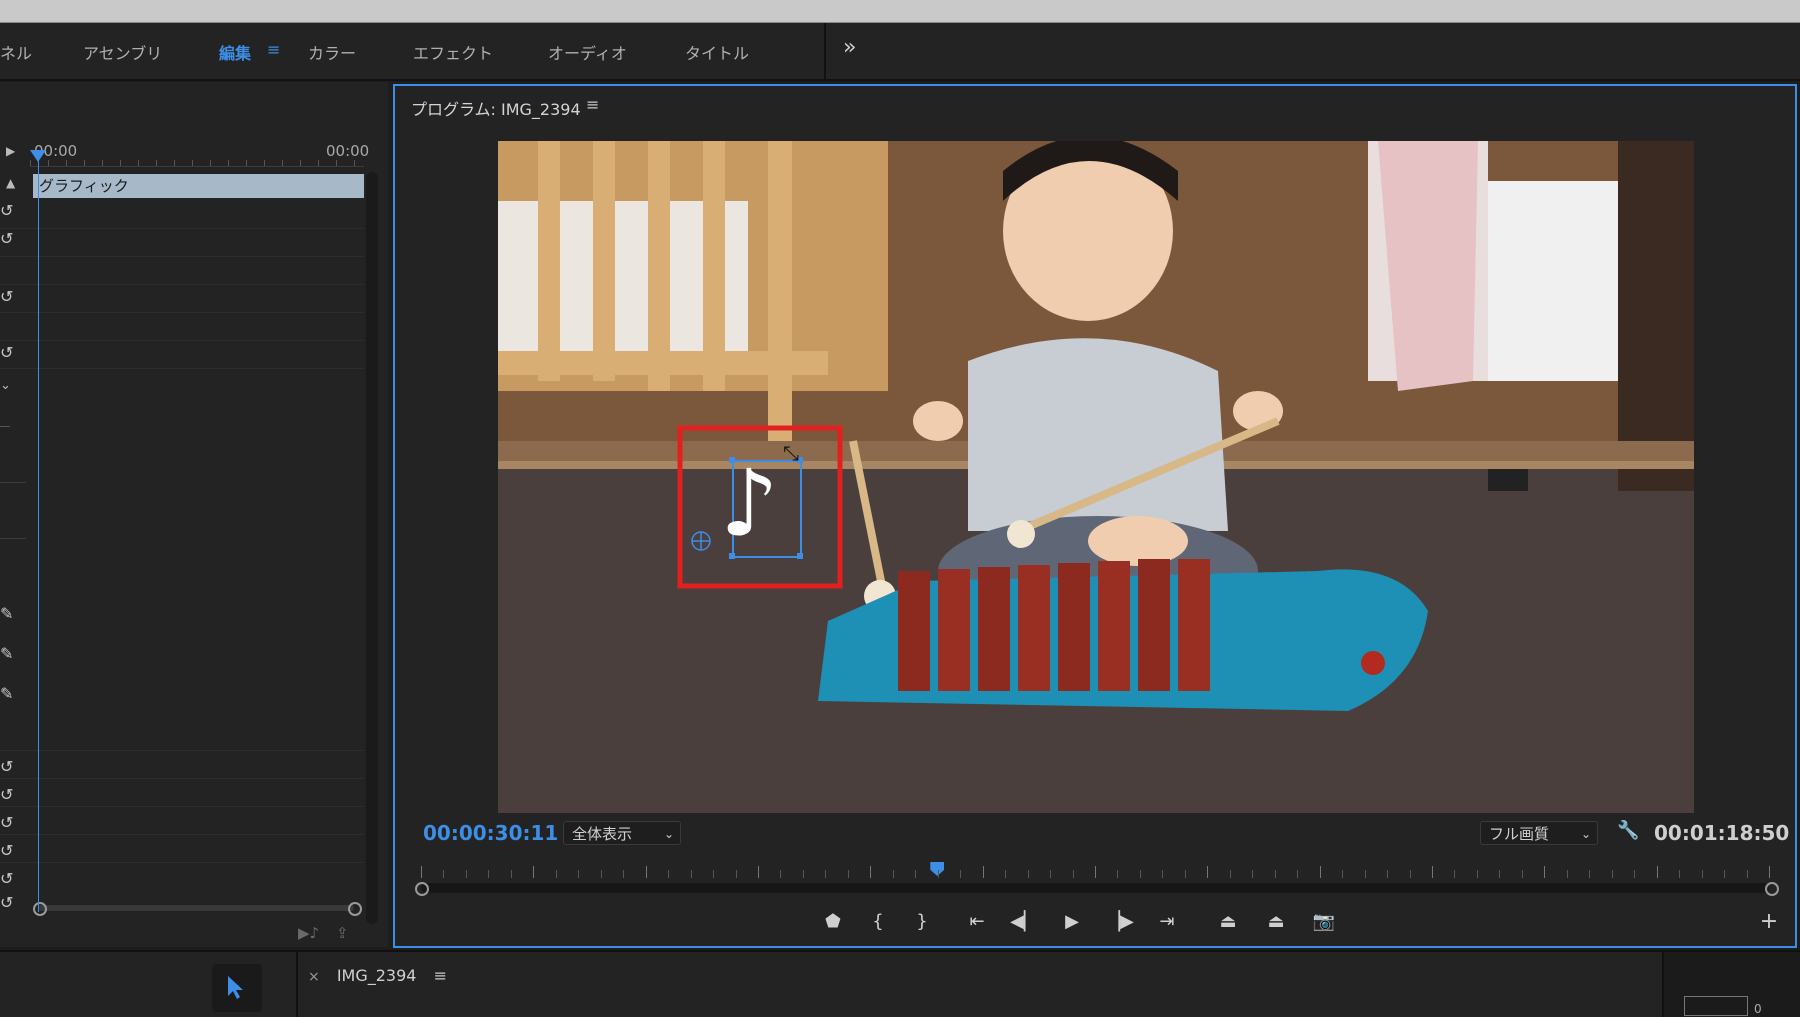  I want to click on add-button-icon: +, so click(1769, 922).